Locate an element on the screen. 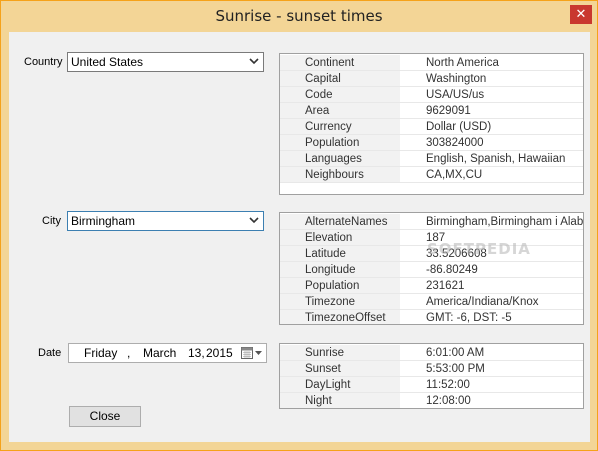 The image size is (598, 451). property-name: Sunset is located at coordinates (340, 369).